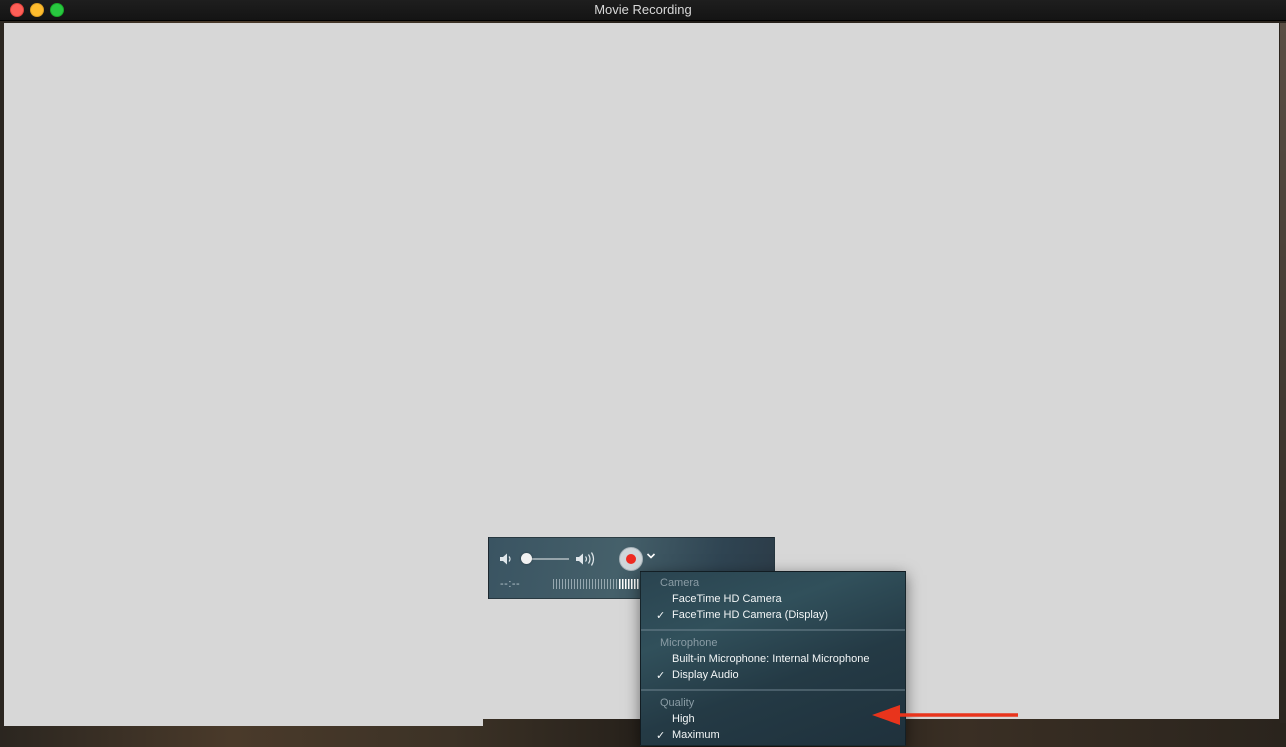 This screenshot has width=1286, height=747. Describe the element at coordinates (651, 556) in the screenshot. I see `chevron-down-icon` at that location.